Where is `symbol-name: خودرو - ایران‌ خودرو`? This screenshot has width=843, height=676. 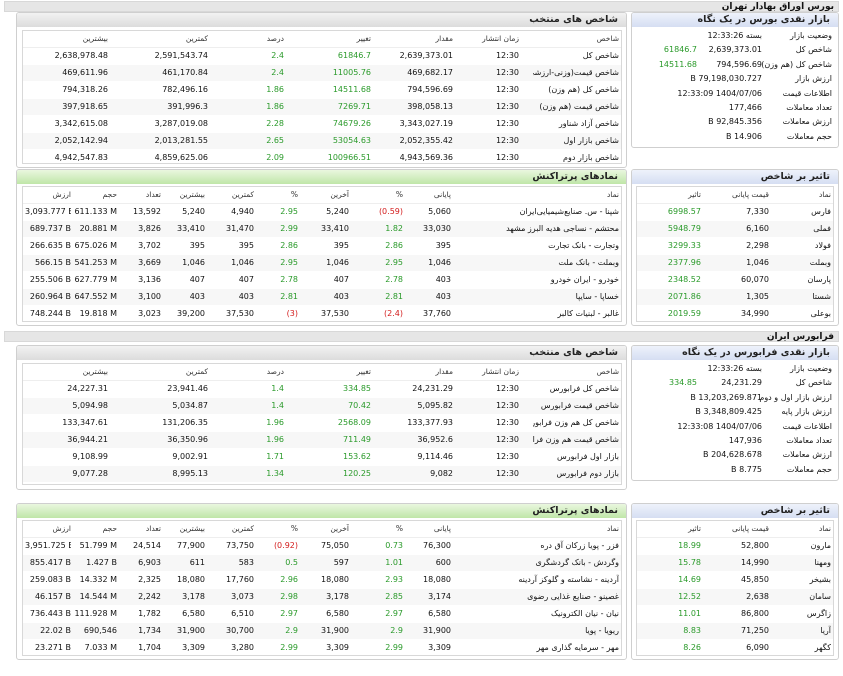 symbol-name: خودرو - ایران‌ خودرو is located at coordinates (537, 280).